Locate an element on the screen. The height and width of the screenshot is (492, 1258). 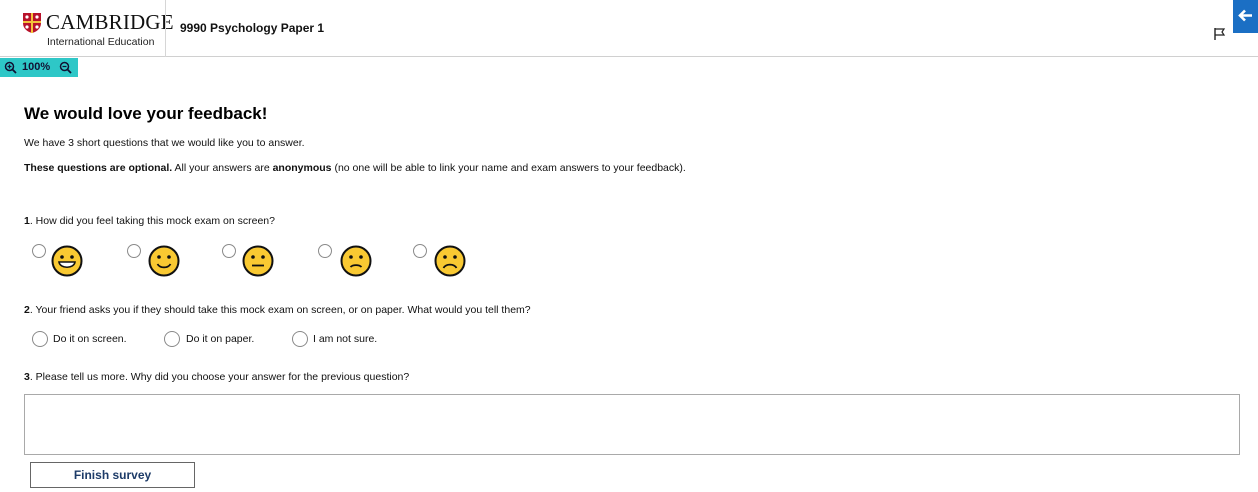
grinning-face-icon is located at coordinates (67, 261).